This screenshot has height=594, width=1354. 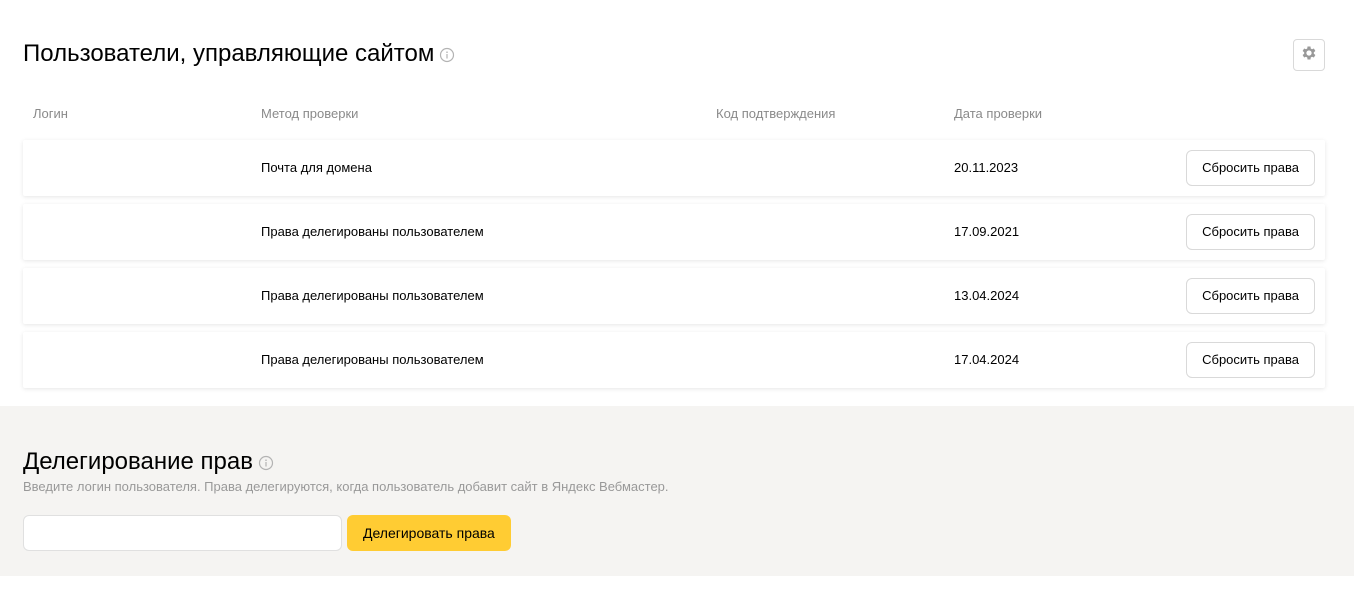 I want to click on settings-button, so click(x=1309, y=55).